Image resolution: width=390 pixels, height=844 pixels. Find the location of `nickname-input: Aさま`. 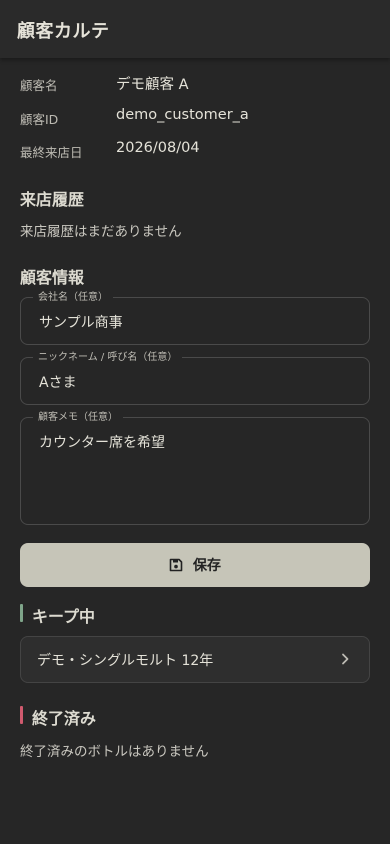

nickname-input: Aさま is located at coordinates (194, 382).